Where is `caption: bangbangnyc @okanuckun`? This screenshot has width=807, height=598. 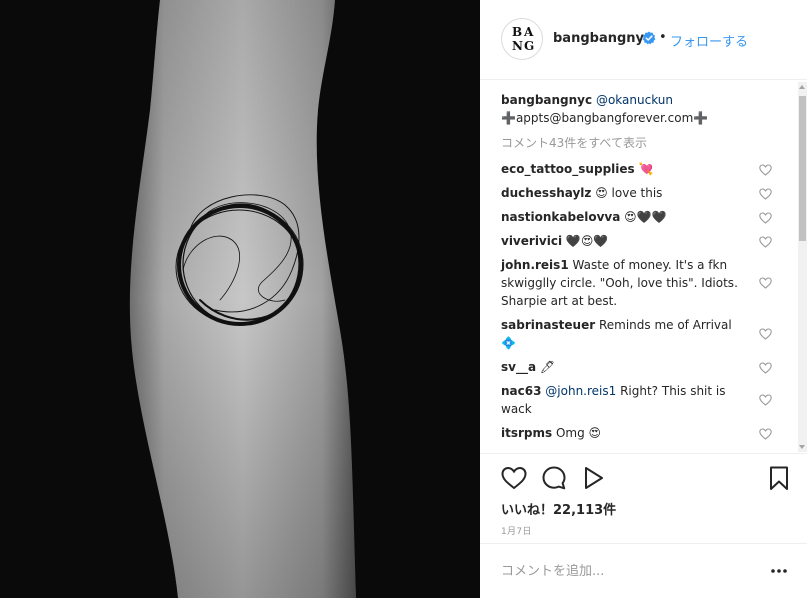
caption: bangbangnyc @okanuckun is located at coordinates (587, 100).